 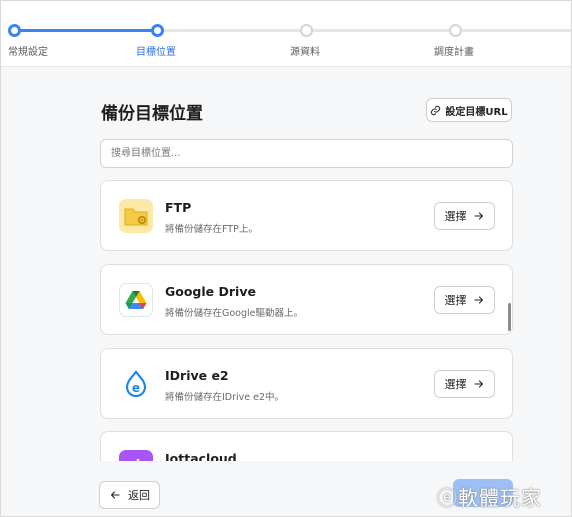 I want to click on watermark-text: ⓔ軟體玩家, so click(x=489, y=498).